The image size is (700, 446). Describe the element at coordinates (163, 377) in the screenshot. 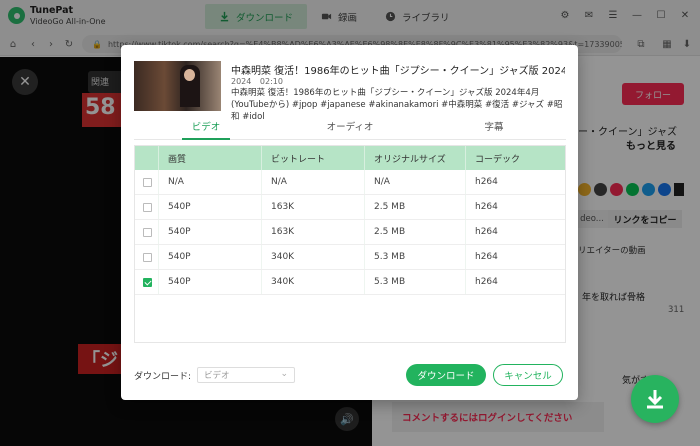

I see `download-type-label: ダウンロード:` at that location.